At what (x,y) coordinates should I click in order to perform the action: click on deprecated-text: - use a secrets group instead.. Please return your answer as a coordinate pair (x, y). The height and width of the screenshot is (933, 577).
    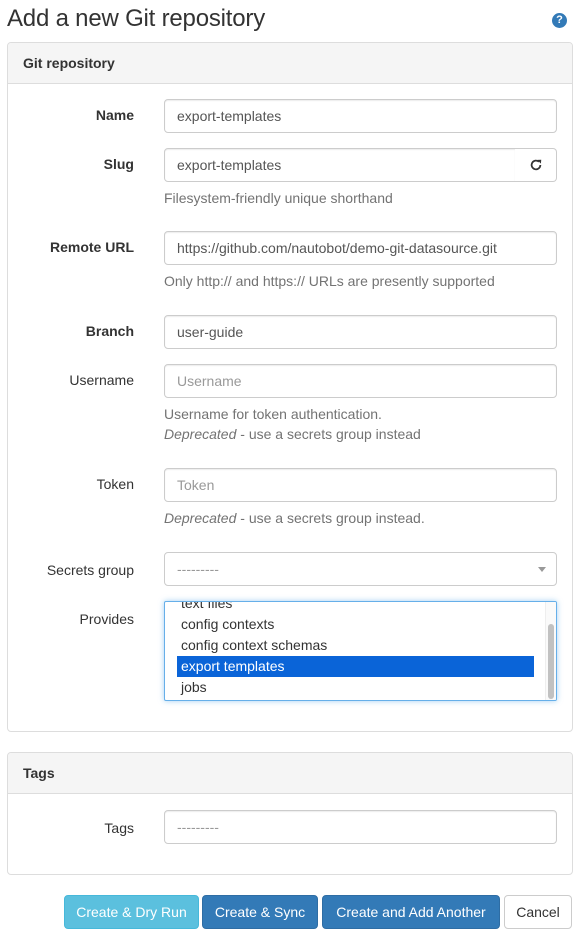
    Looking at the image, I should click on (330, 518).